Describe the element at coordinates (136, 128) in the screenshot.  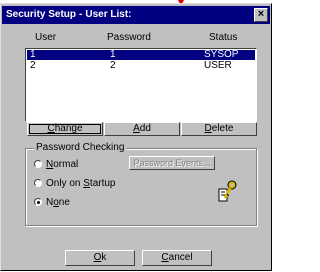
I see `add-accel-key: A` at that location.